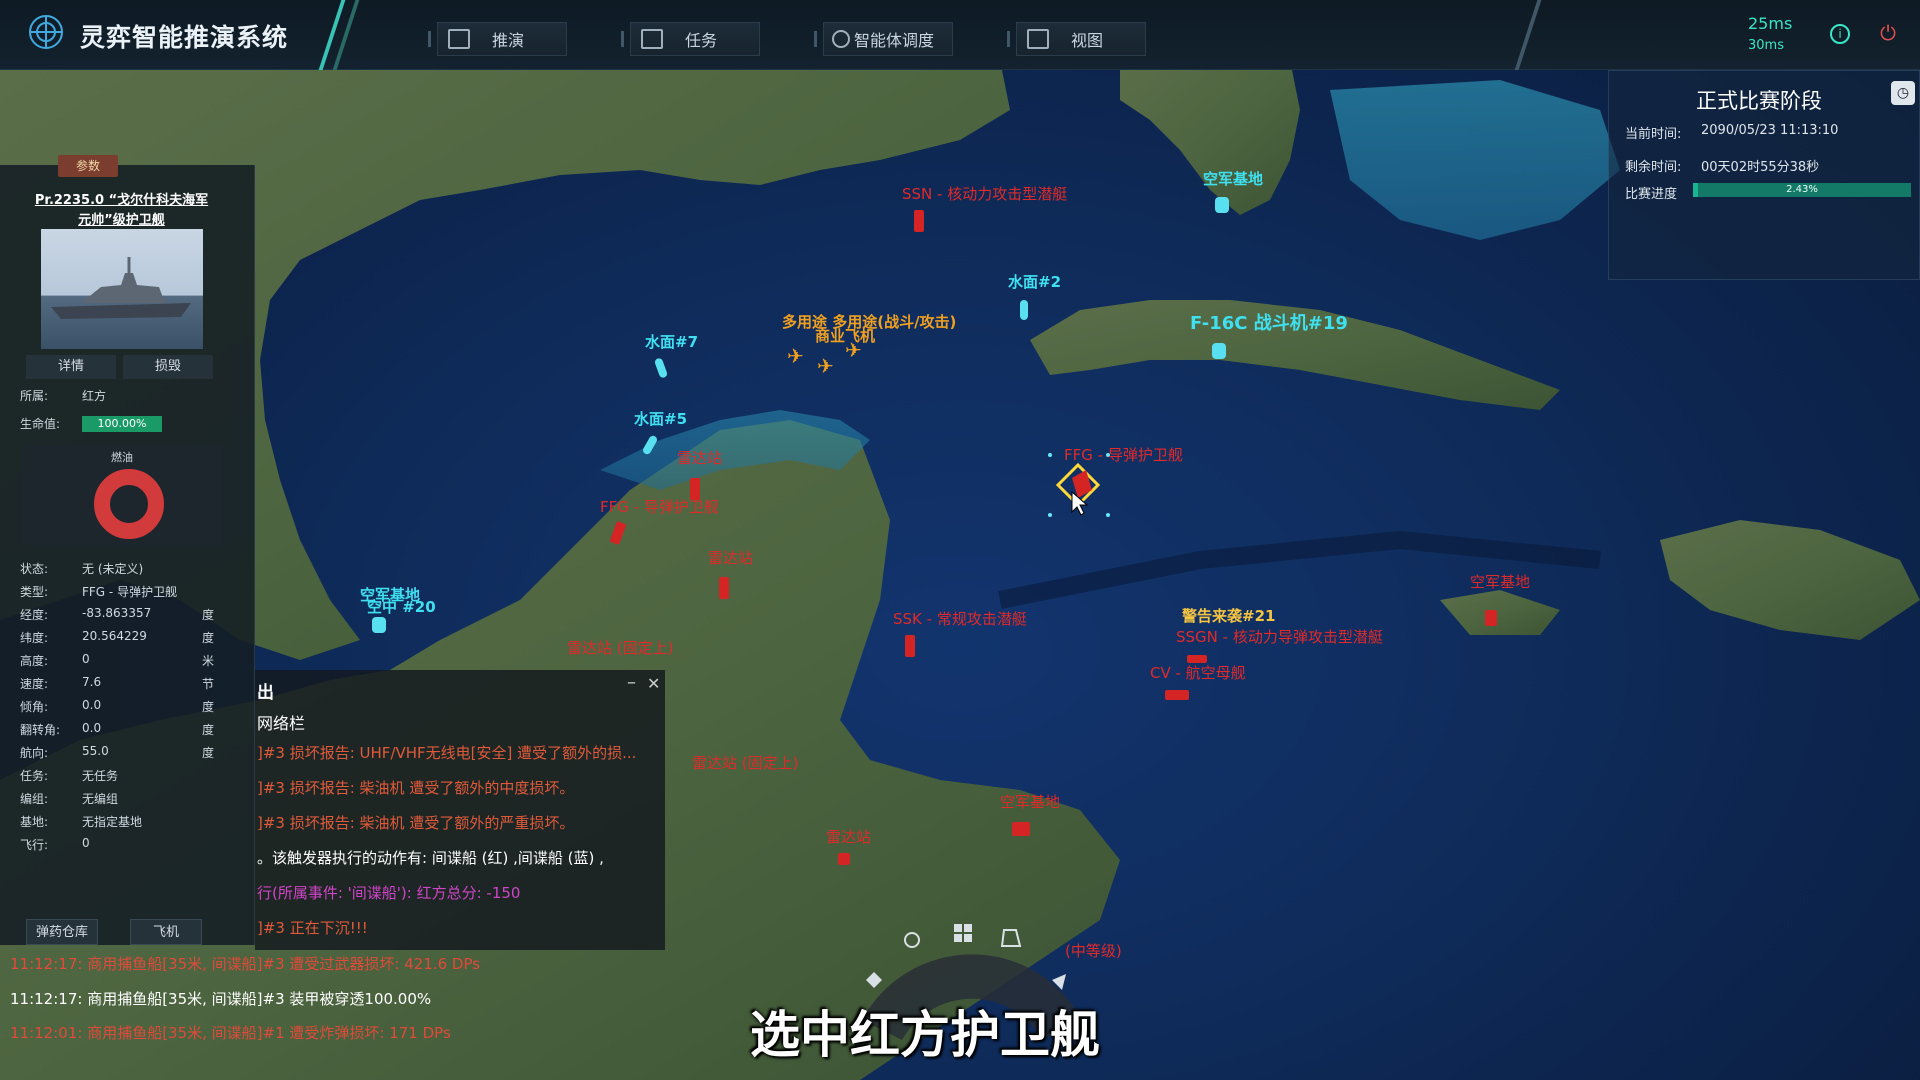  What do you see at coordinates (631, 682) in the screenshot?
I see `minimize-icon: –` at bounding box center [631, 682].